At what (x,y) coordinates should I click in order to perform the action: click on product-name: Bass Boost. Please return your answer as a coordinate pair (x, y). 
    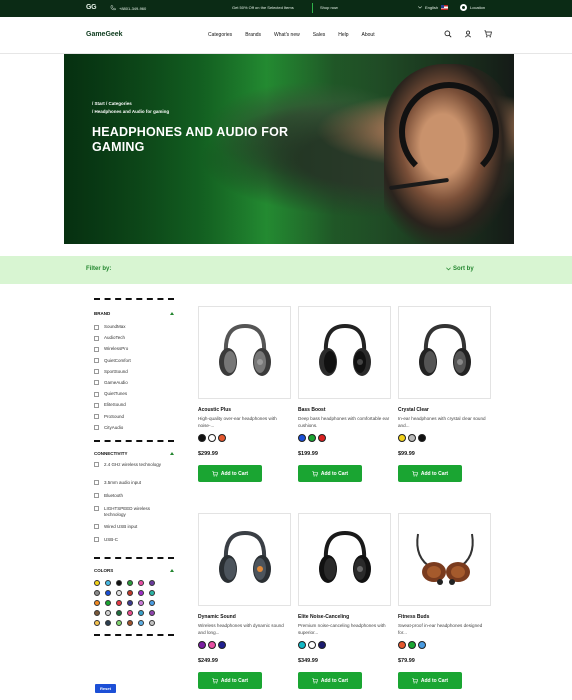
    Looking at the image, I should click on (344, 410).